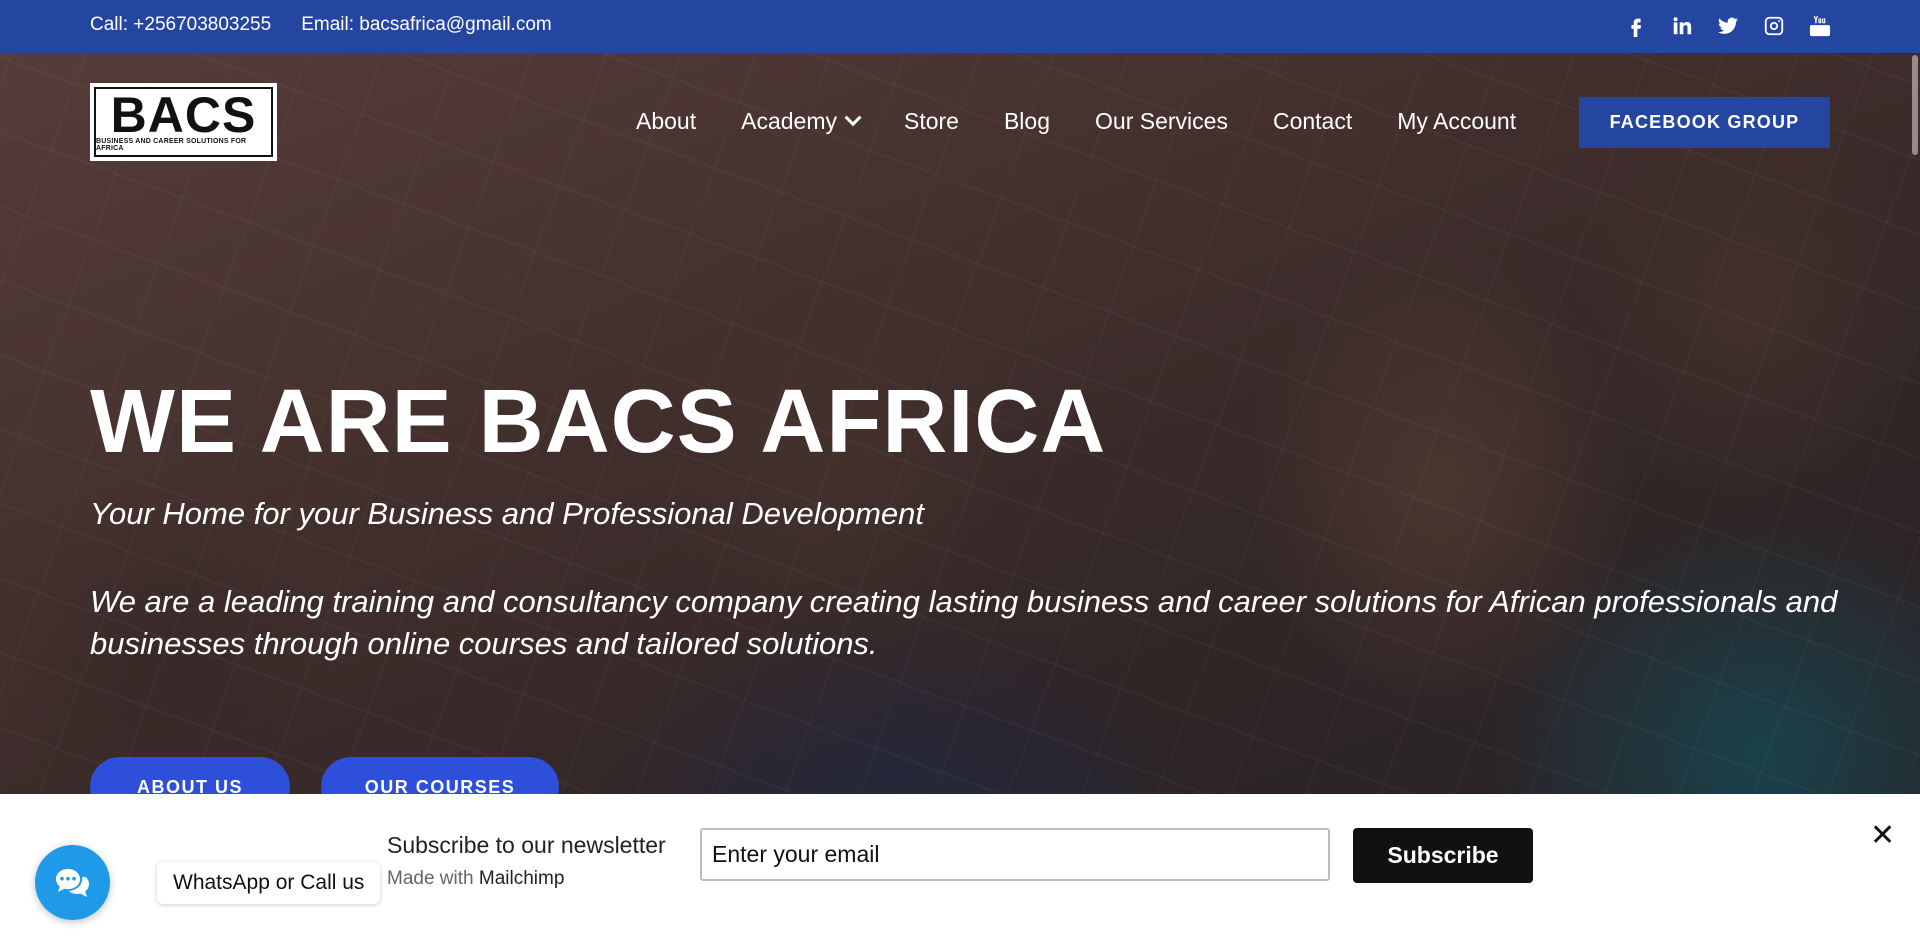 The height and width of the screenshot is (952, 1920). I want to click on social-links, so click(1728, 26).